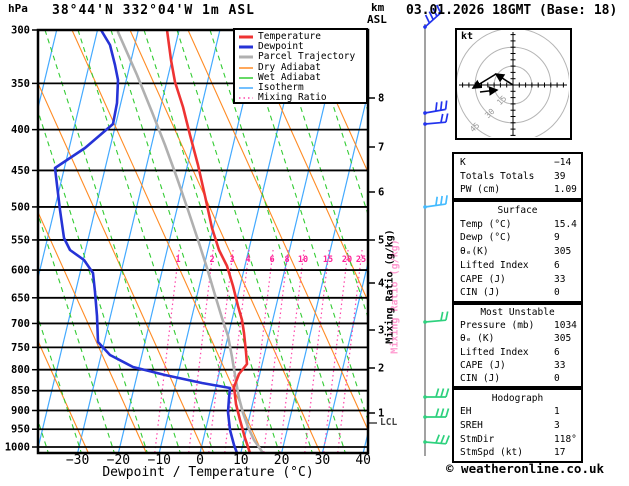 The height and width of the screenshot is (486, 629). I want to click on table-row-label: Pressure (mb), so click(497, 326).